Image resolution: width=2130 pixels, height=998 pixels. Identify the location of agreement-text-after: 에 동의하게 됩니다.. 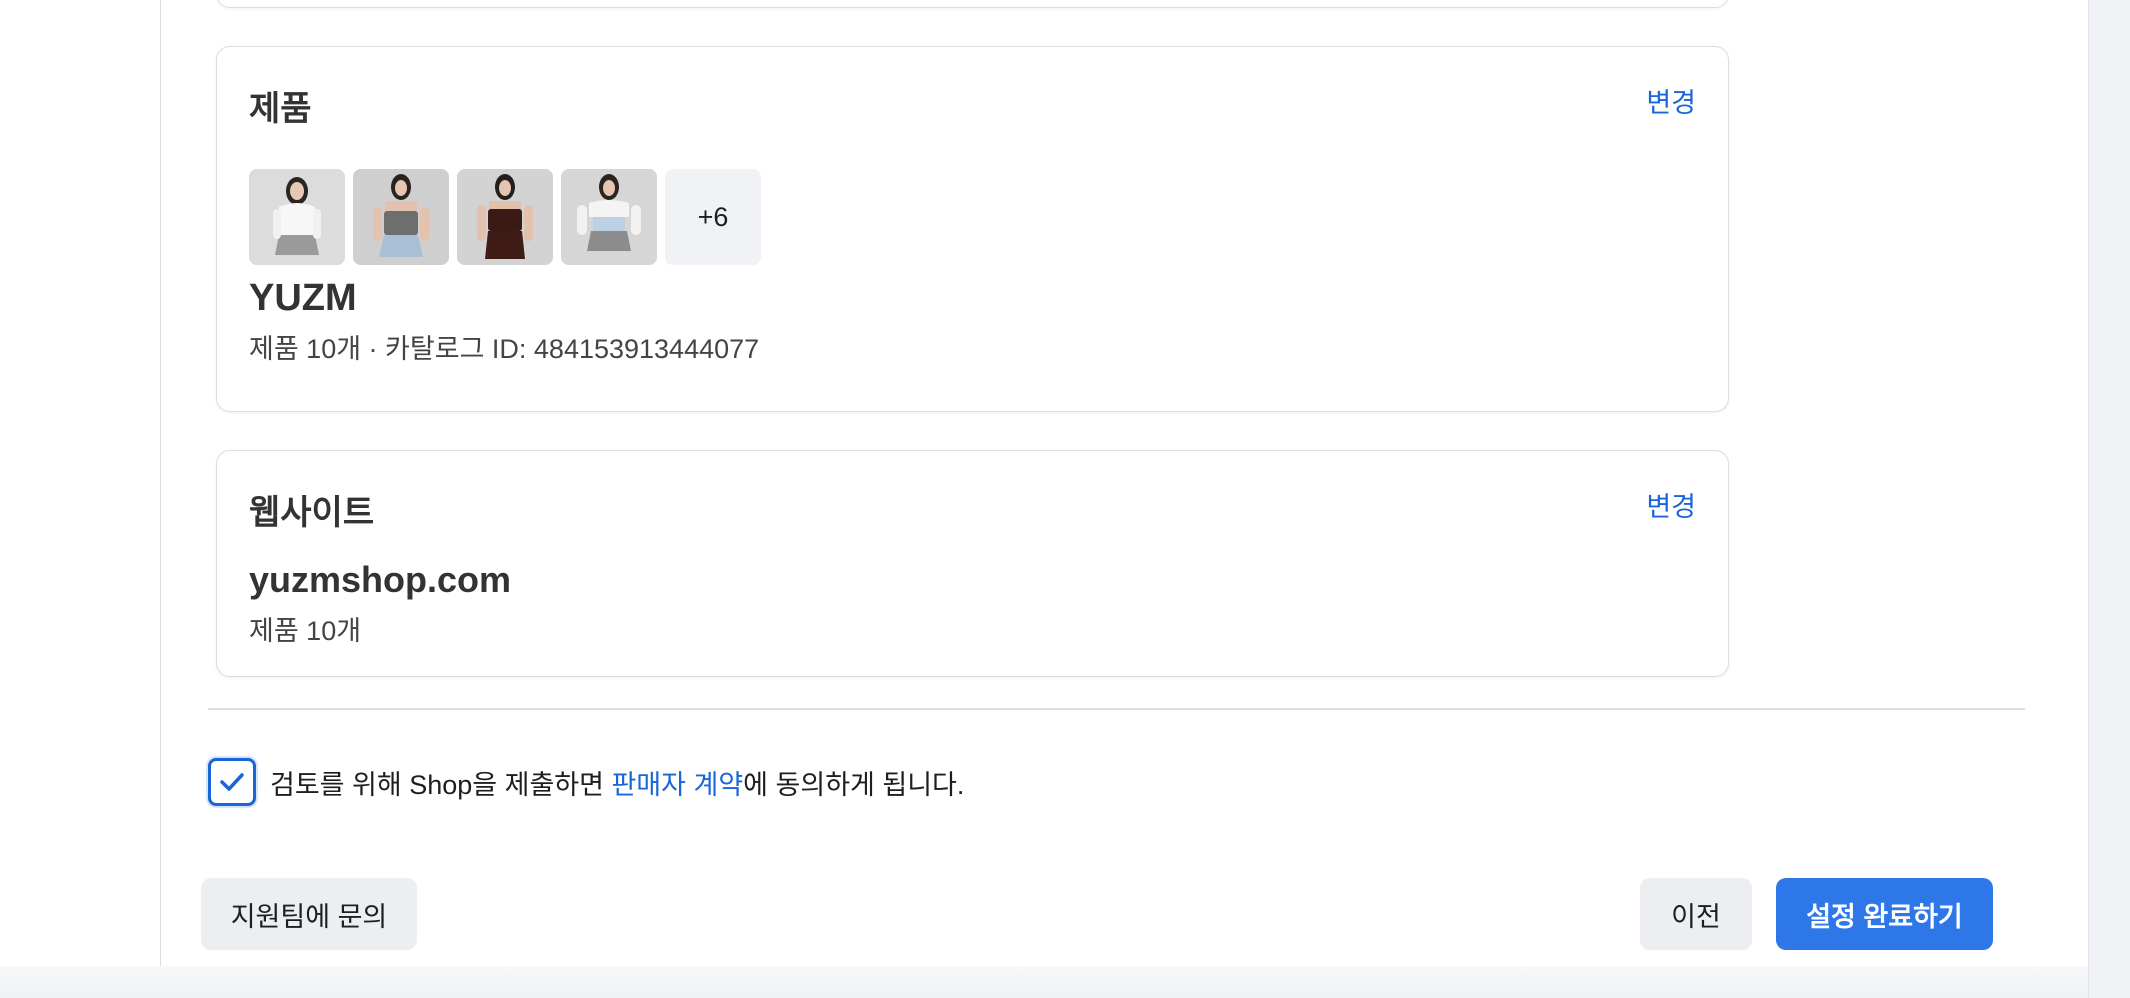
(854, 784).